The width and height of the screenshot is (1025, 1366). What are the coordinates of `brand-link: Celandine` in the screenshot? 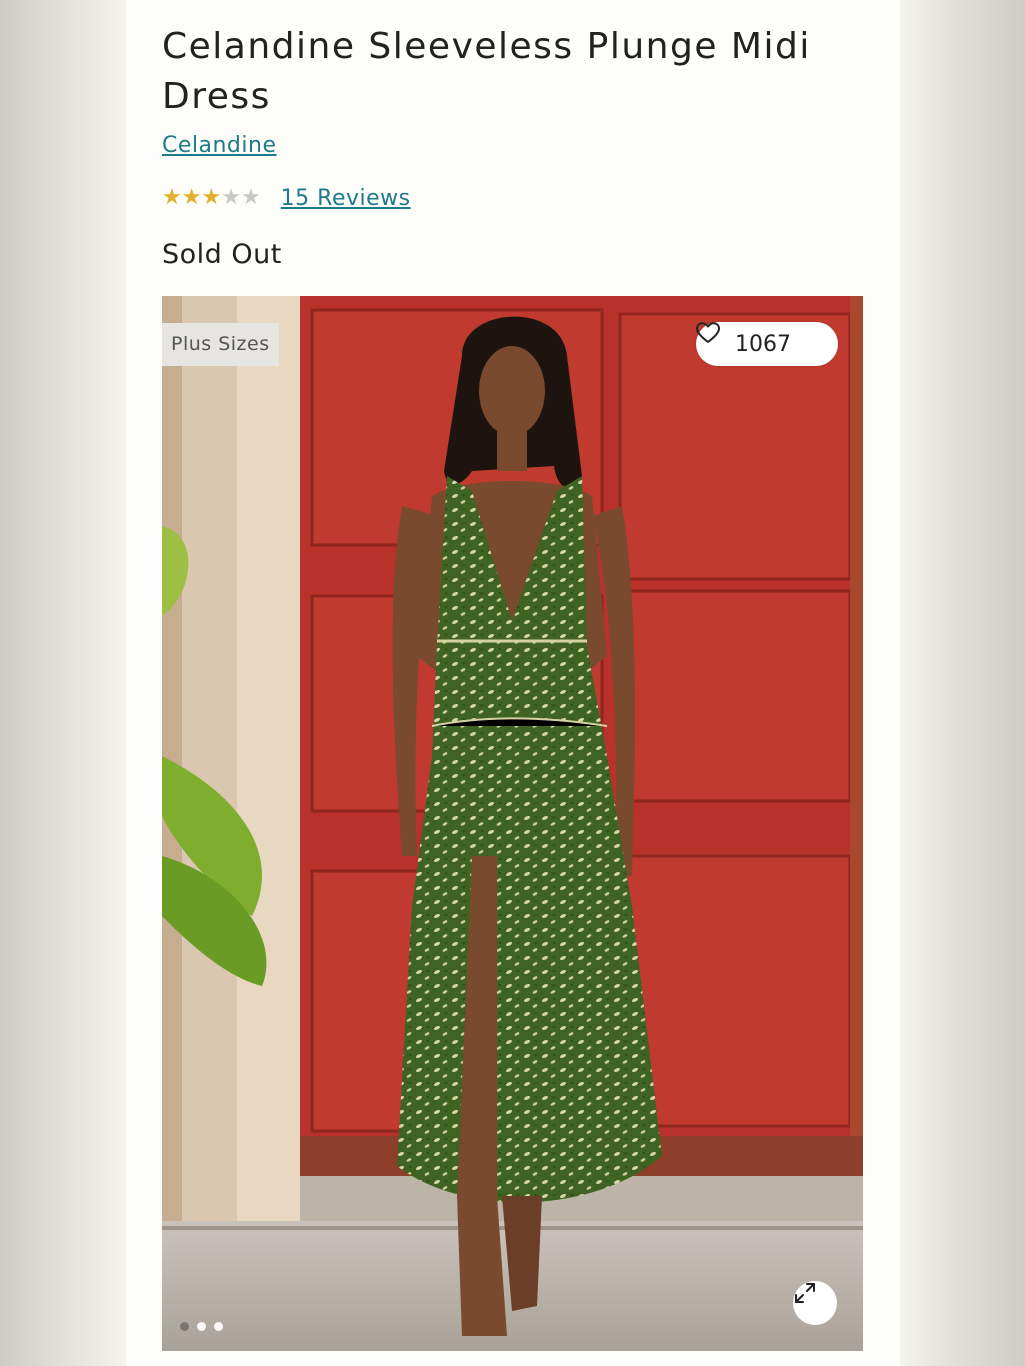 It's located at (219, 145).